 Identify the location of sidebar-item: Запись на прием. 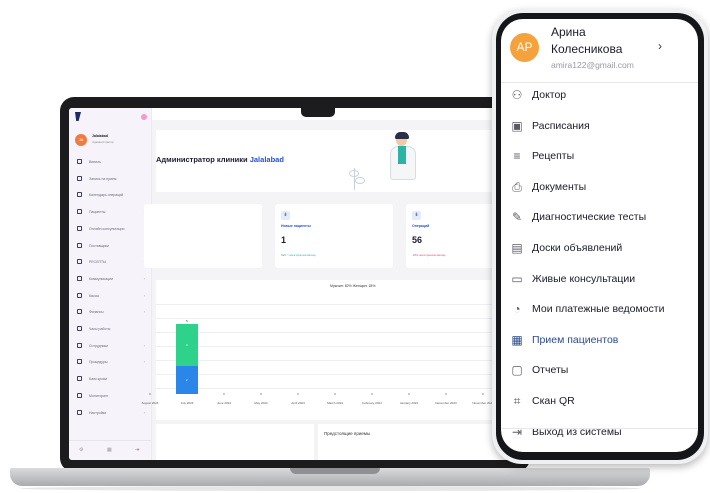
(112, 179).